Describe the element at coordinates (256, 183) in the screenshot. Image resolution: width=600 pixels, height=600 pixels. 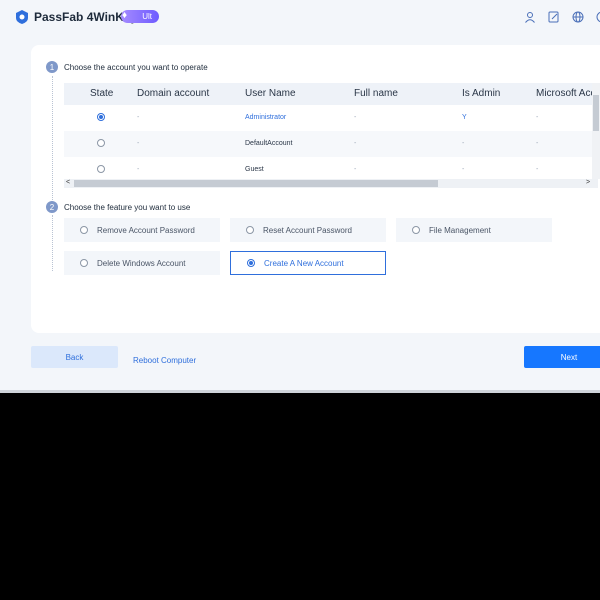
I see `horizontal-scroll-thumb` at that location.